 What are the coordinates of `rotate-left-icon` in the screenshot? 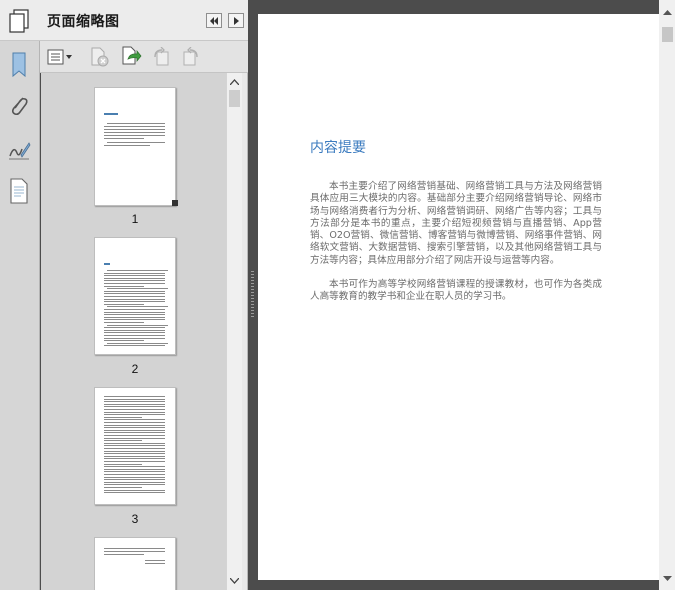 It's located at (161, 57).